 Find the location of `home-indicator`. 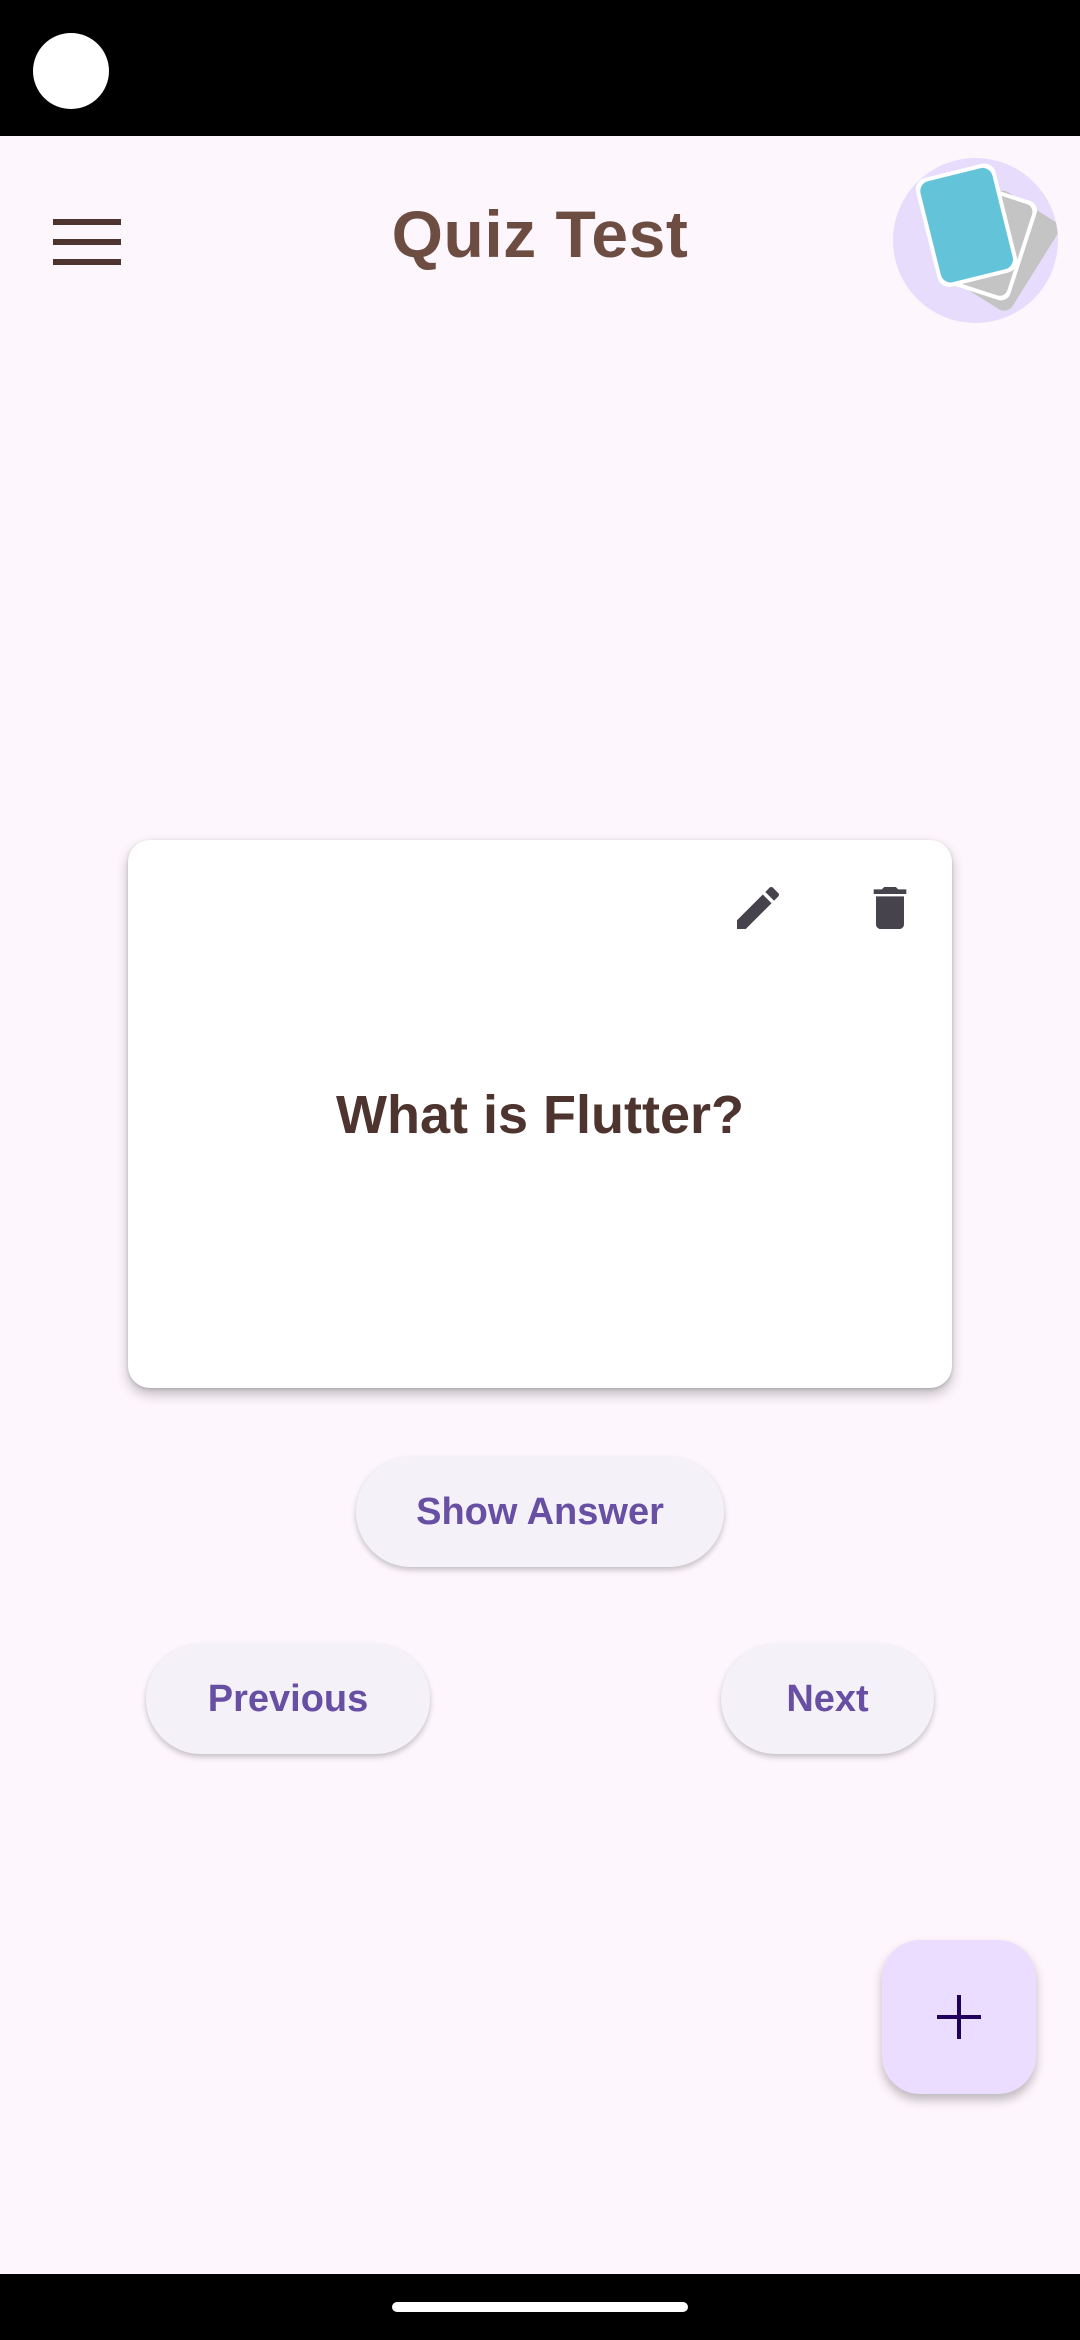

home-indicator is located at coordinates (540, 2307).